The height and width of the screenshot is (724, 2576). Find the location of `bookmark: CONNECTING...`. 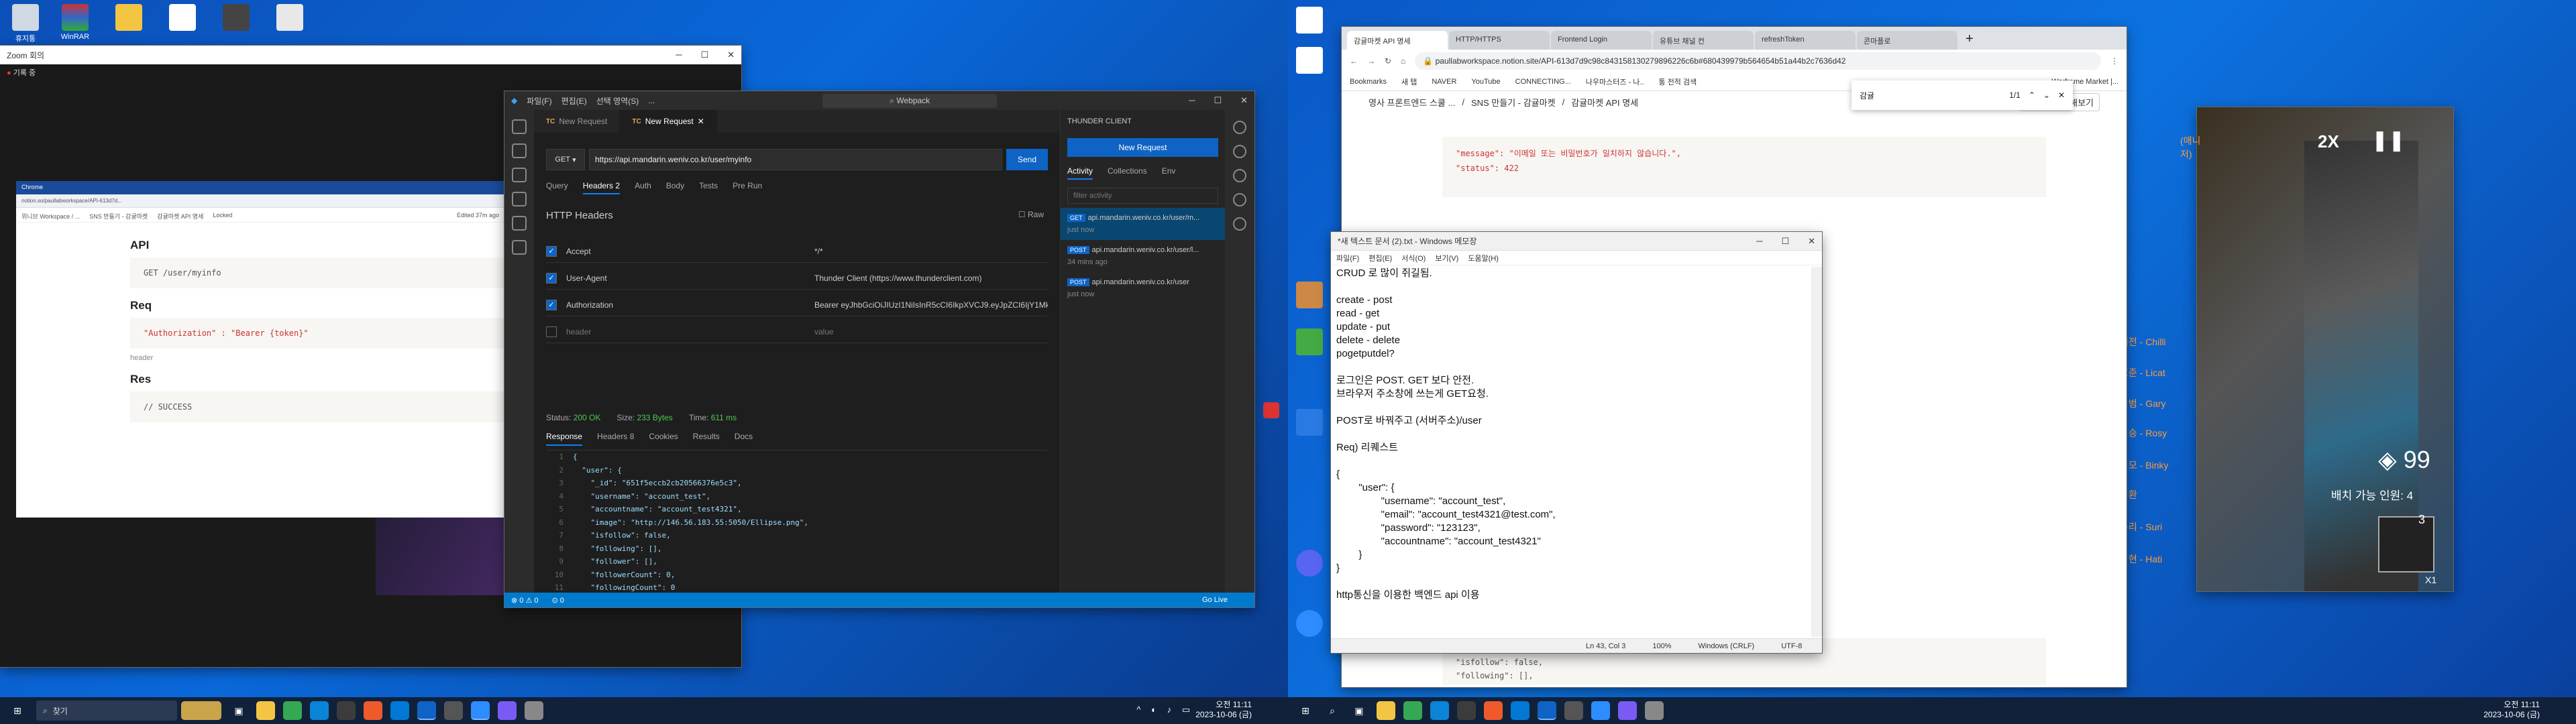

bookmark: CONNECTING... is located at coordinates (1543, 82).